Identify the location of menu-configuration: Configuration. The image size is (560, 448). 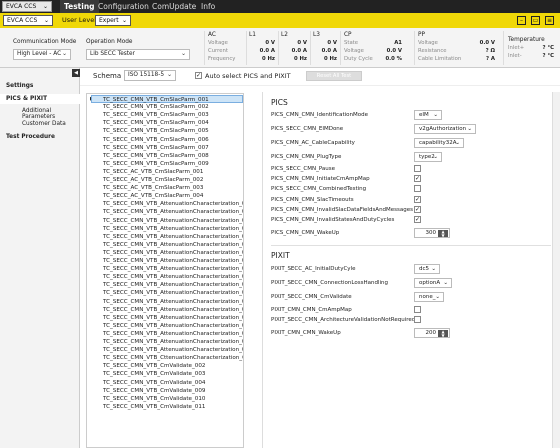
(123, 6).